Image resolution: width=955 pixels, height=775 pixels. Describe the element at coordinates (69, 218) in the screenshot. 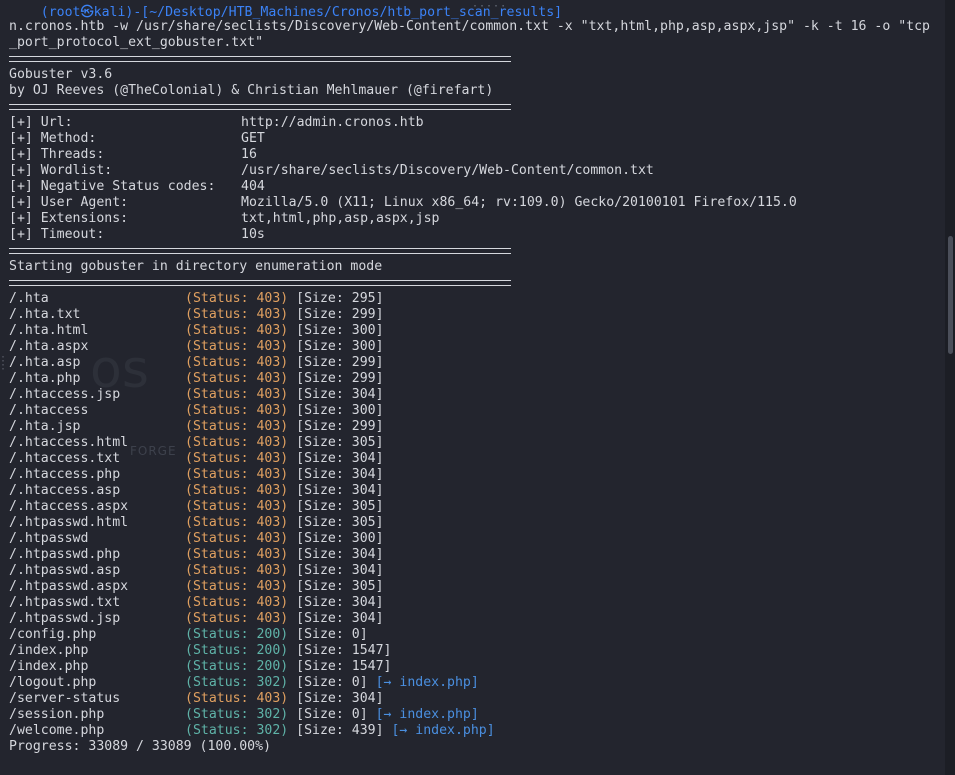

I see `config-label: [+] Extensions:` at that location.